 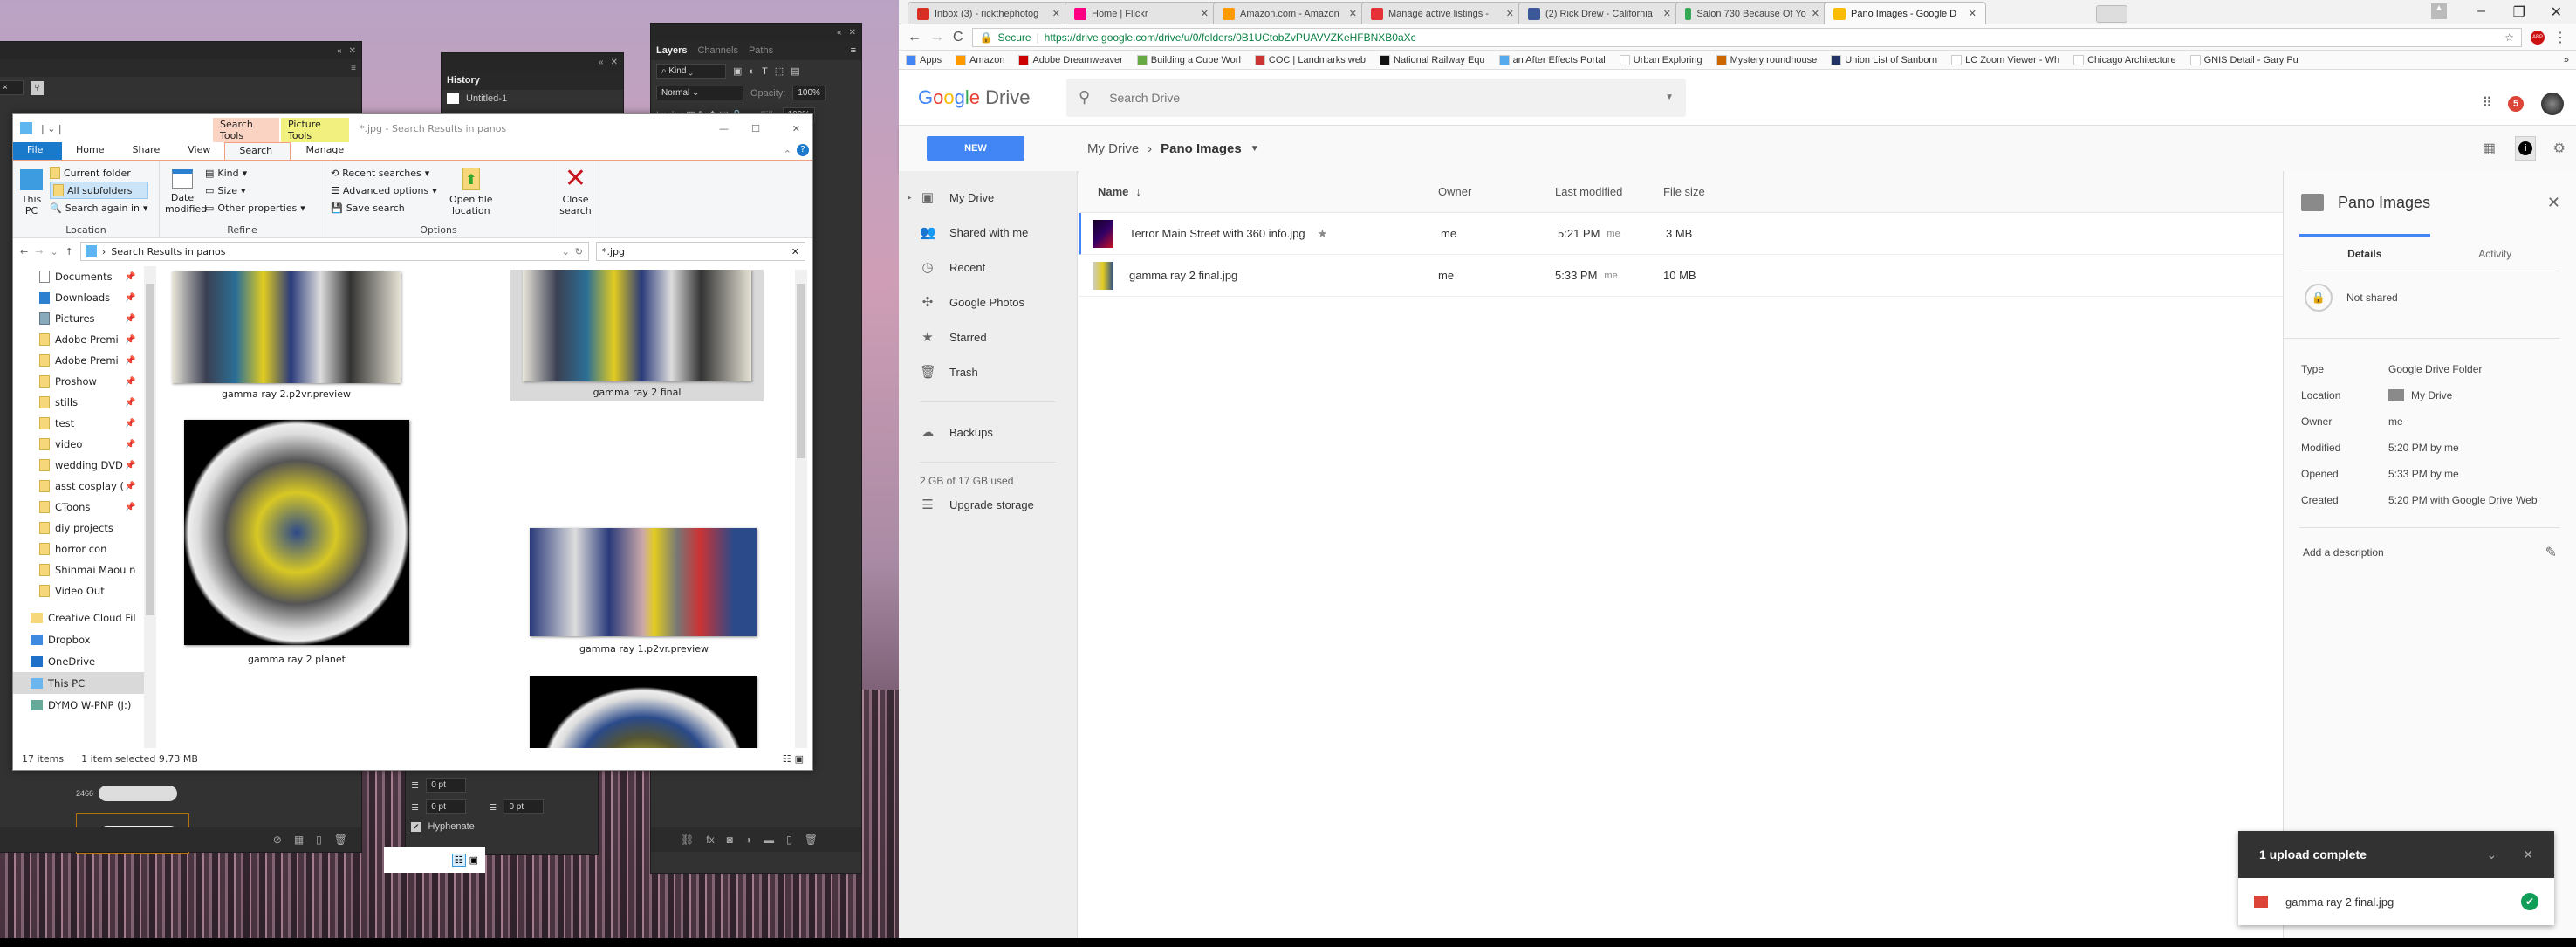 I want to click on quick-access-toolbar-icon: | ⌄ |, so click(x=52, y=128).